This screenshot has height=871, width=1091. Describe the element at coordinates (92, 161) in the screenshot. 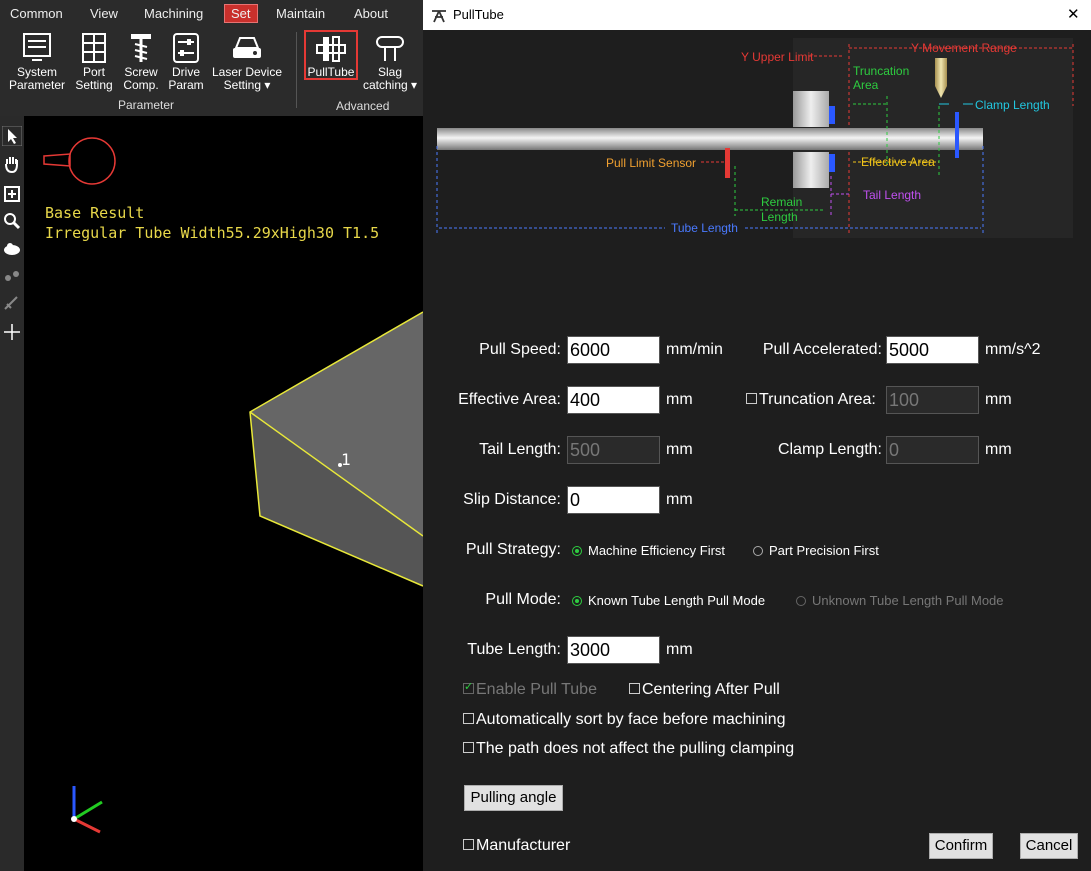

I see `section-circle-icon` at that location.